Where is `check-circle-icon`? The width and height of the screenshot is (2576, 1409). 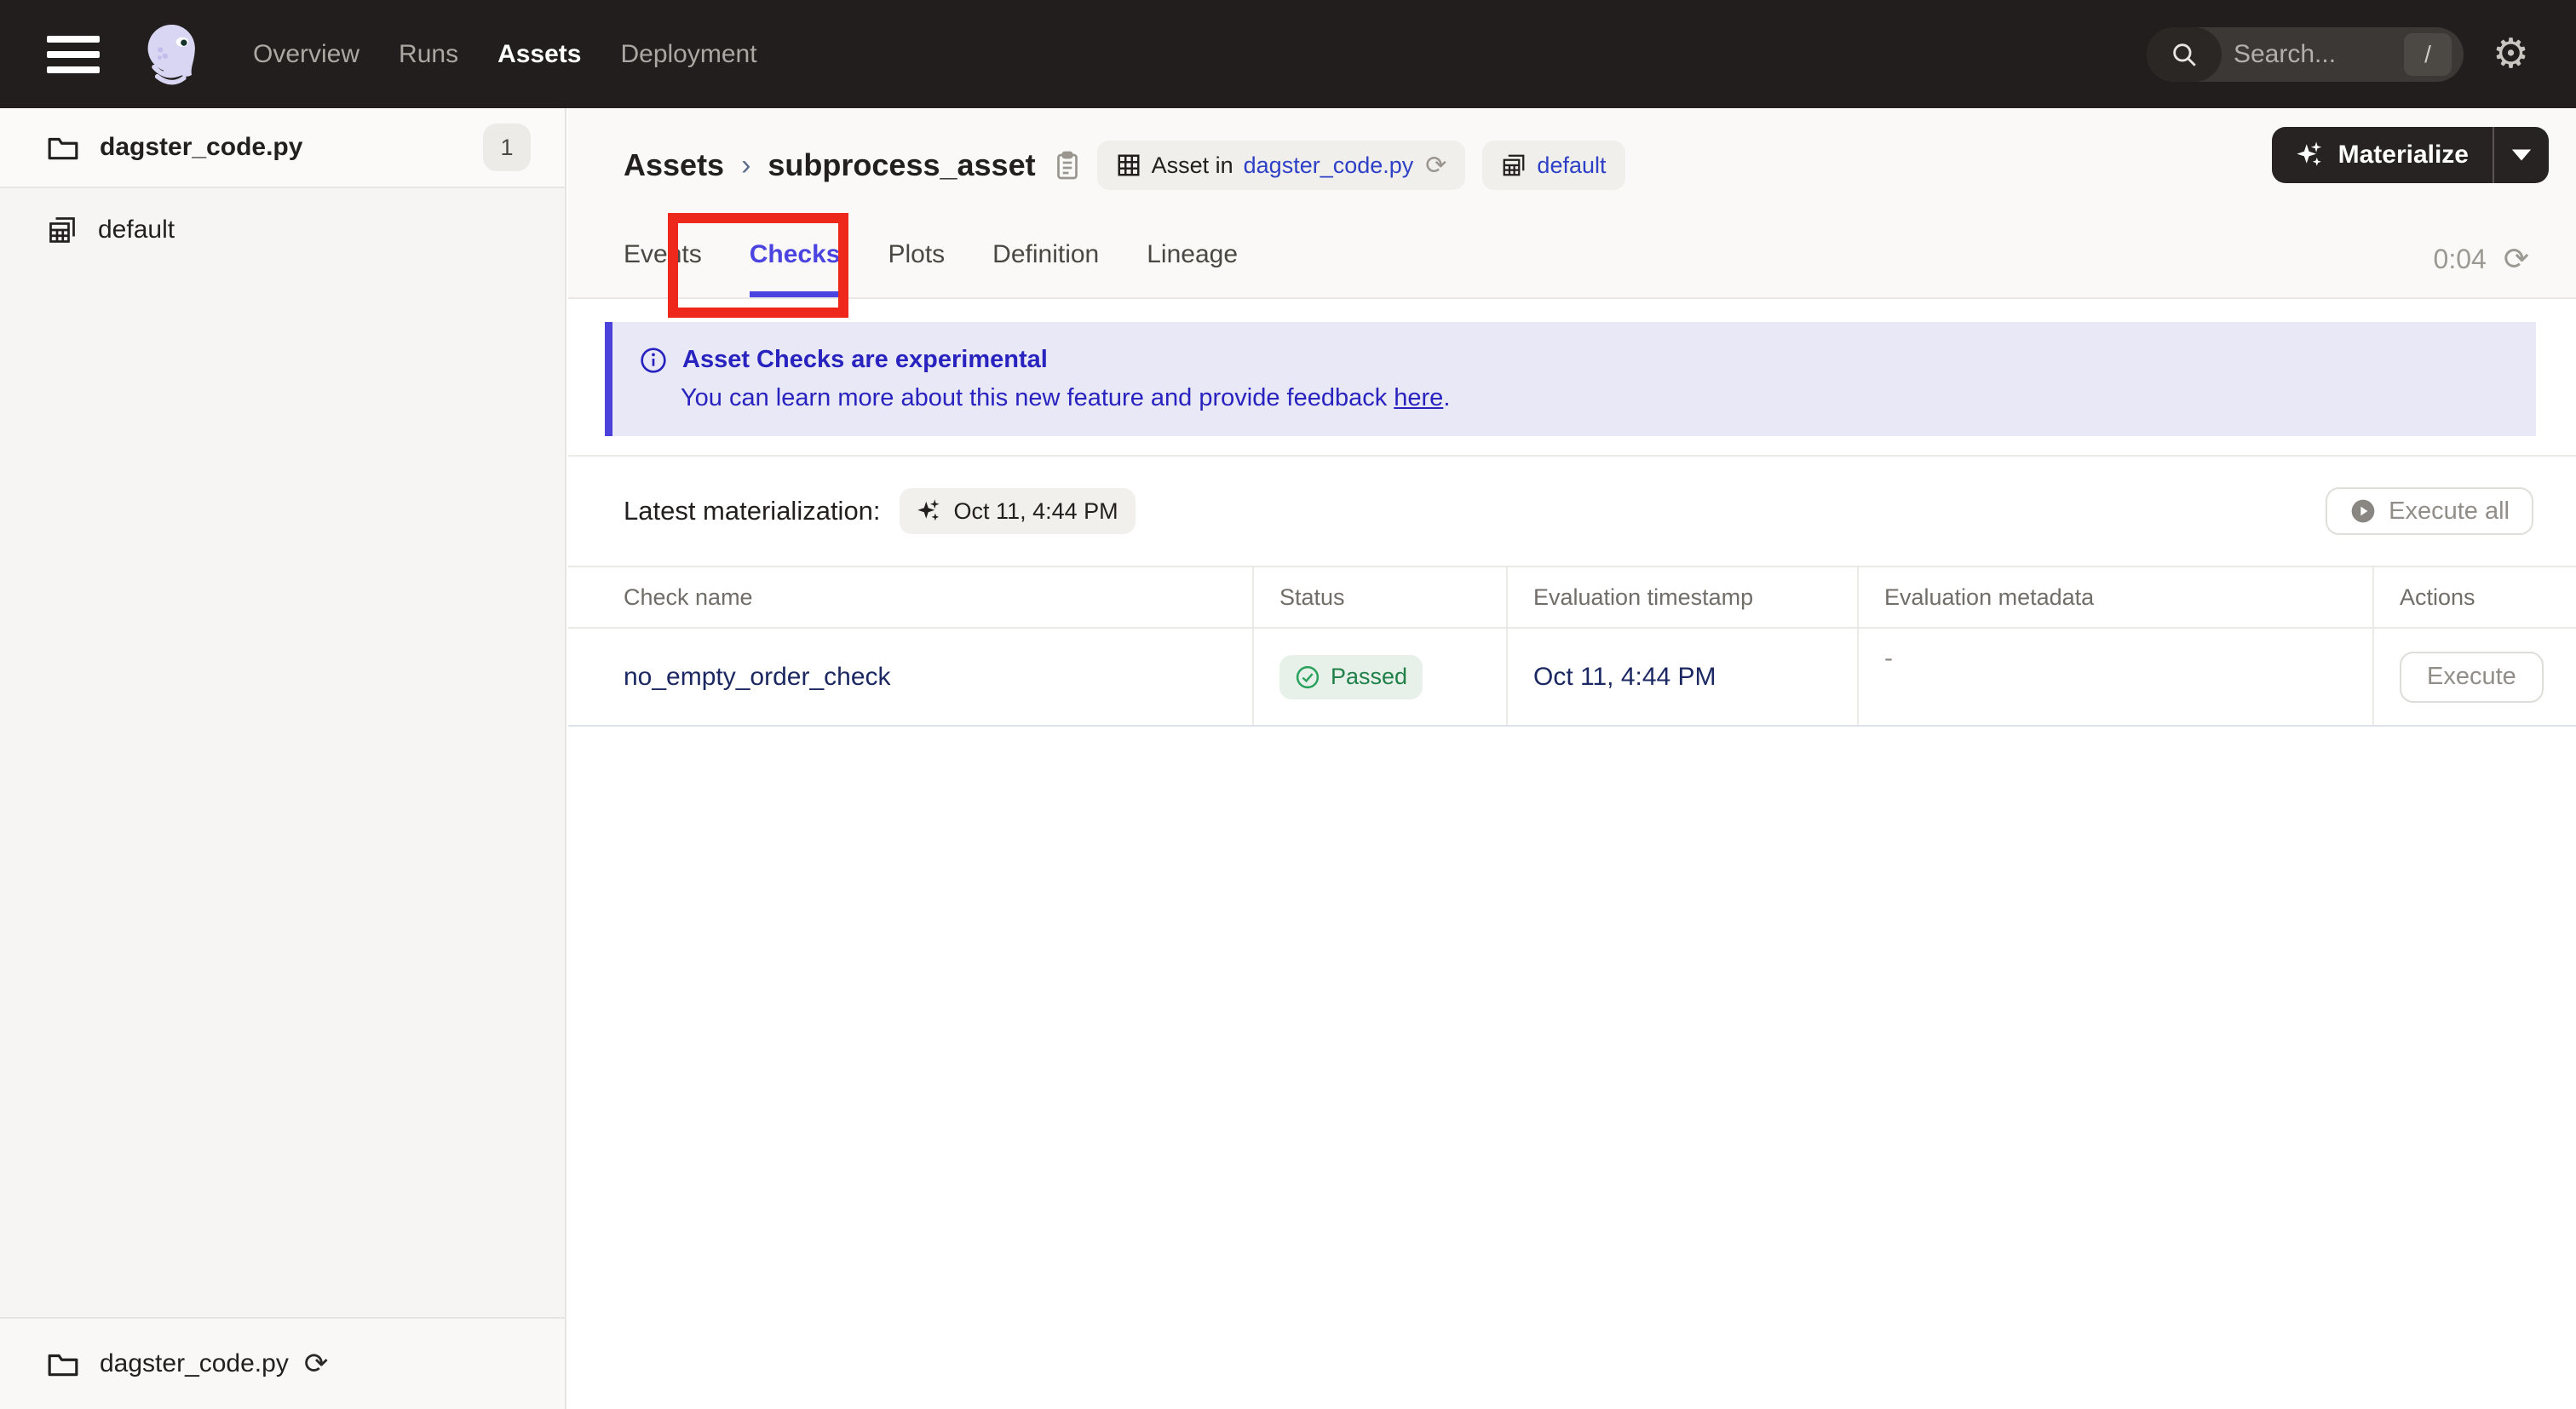
check-circle-icon is located at coordinates (1308, 677).